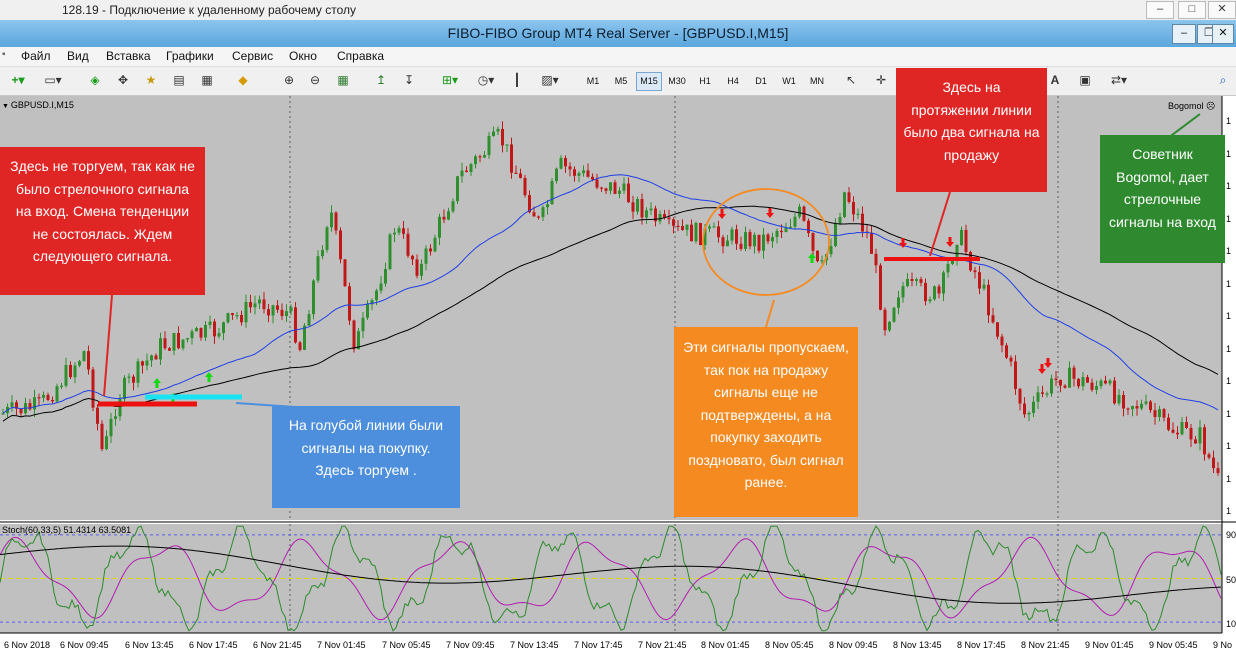 This screenshot has width=1236, height=662. Describe the element at coordinates (534, 645) in the screenshot. I see `time-axis-label: 7 Nov 13:45` at that location.